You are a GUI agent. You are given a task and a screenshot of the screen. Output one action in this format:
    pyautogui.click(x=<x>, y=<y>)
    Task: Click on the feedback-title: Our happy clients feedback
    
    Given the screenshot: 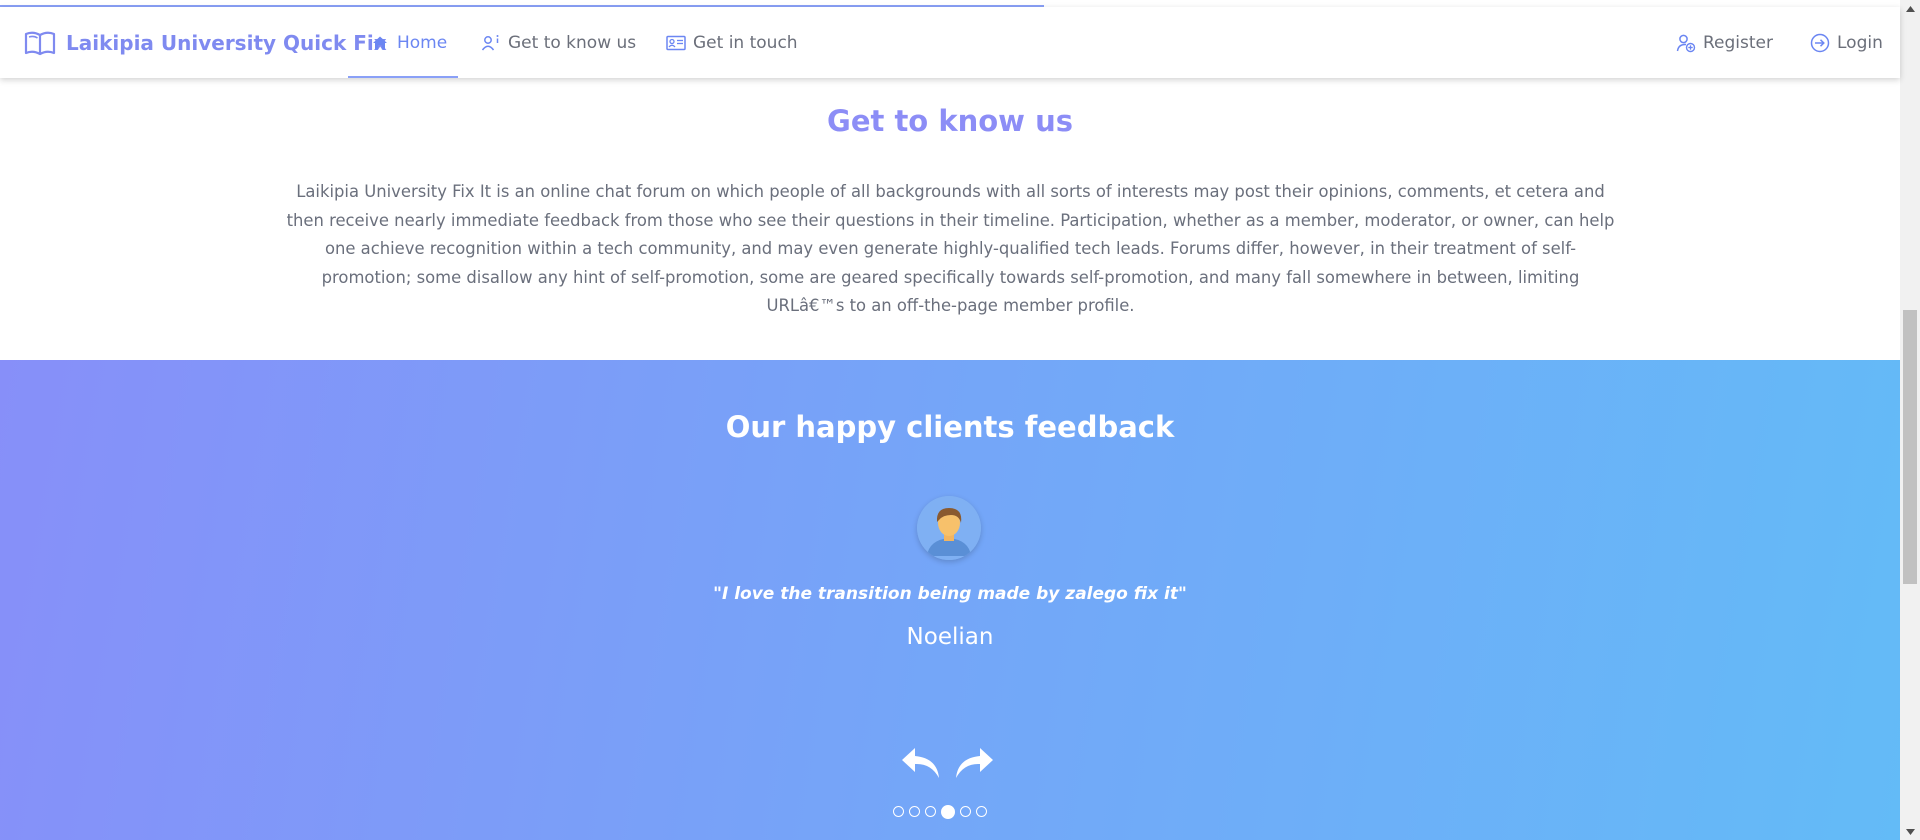 What is the action you would take?
    pyautogui.click(x=950, y=427)
    